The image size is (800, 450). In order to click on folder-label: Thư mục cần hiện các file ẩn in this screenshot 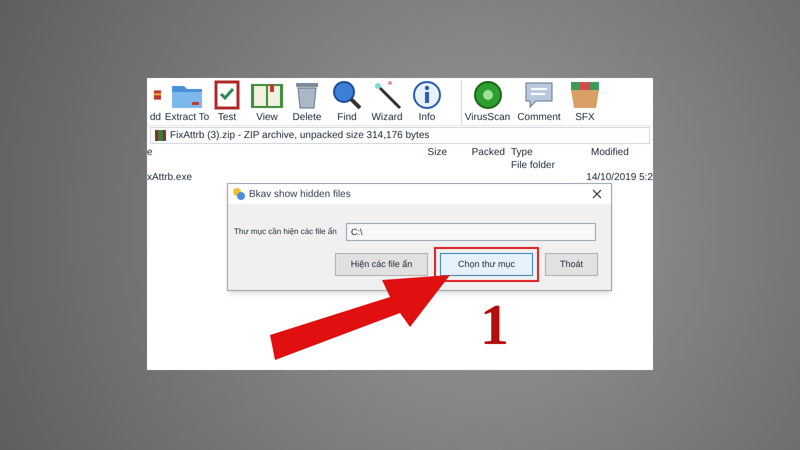, I will do `click(285, 232)`.